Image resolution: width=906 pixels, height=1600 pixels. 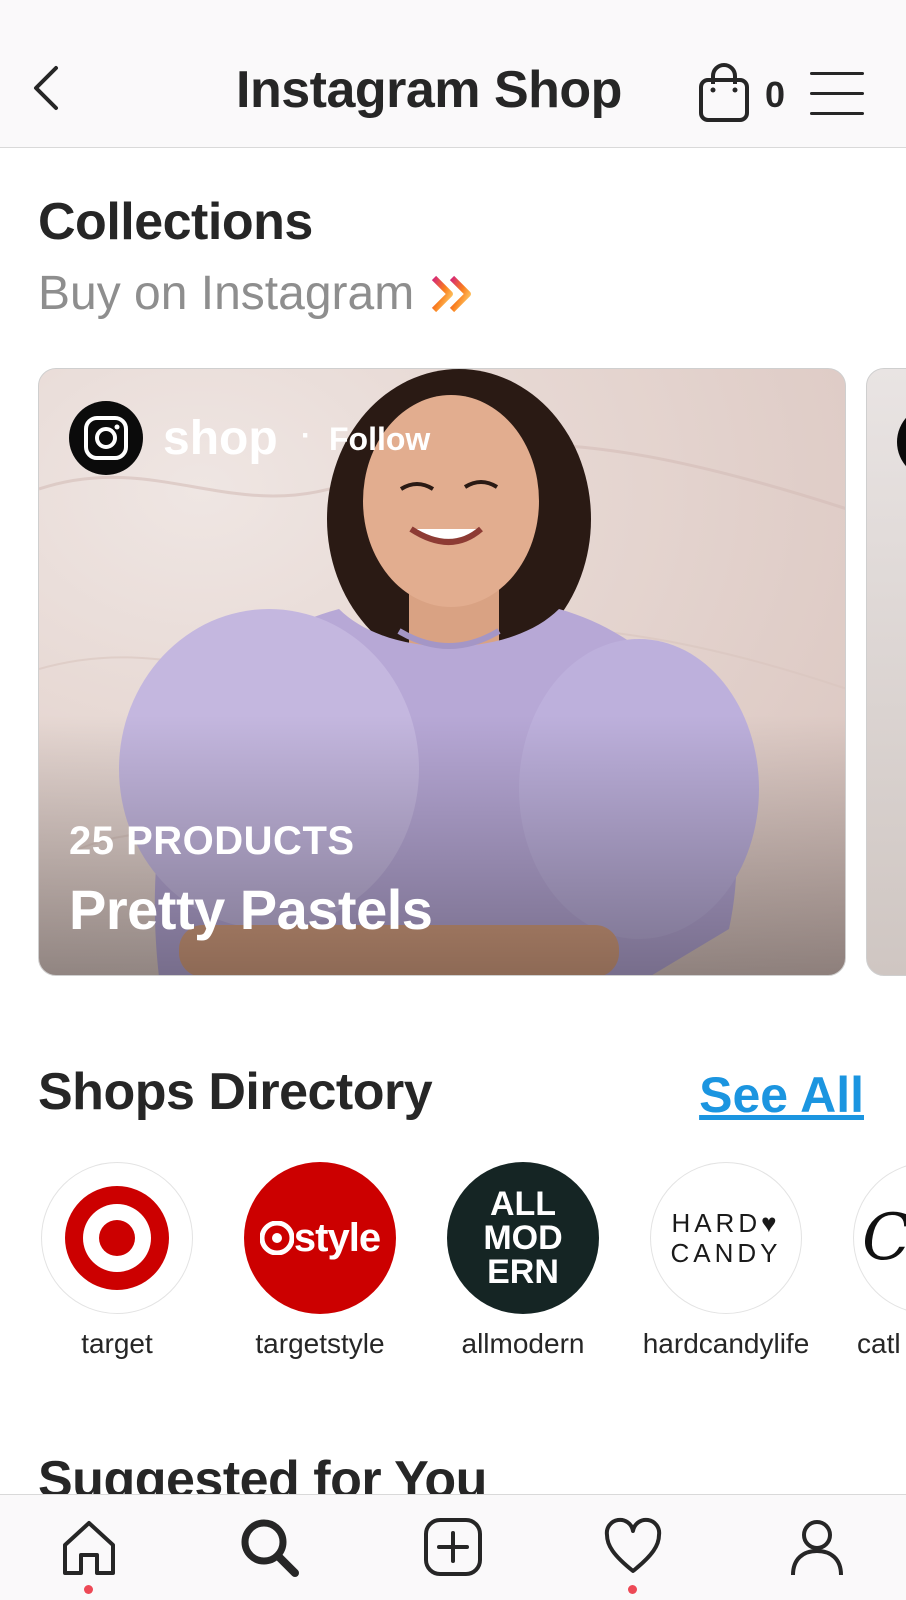 What do you see at coordinates (726, 1253) in the screenshot?
I see `logo-text: CANDY` at bounding box center [726, 1253].